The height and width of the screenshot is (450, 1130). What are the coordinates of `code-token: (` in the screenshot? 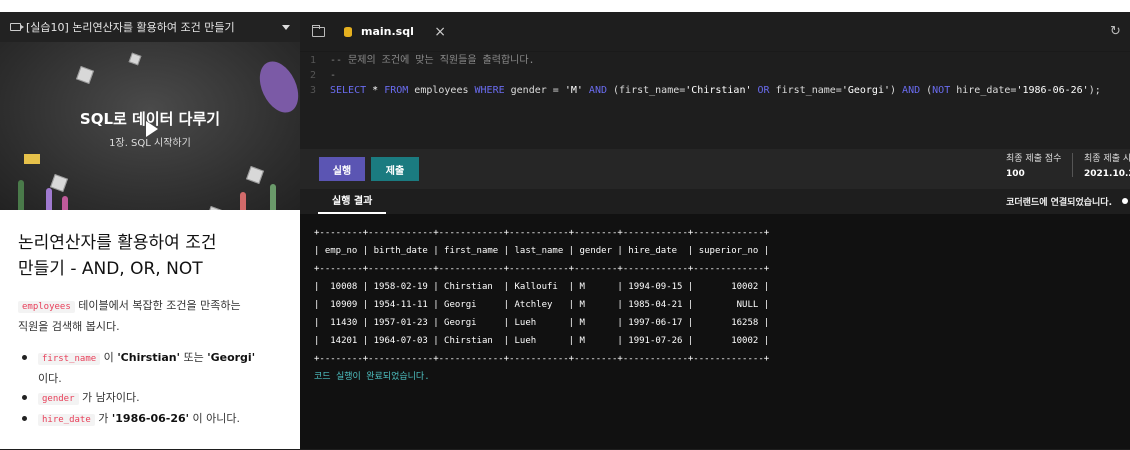 It's located at (926, 90).